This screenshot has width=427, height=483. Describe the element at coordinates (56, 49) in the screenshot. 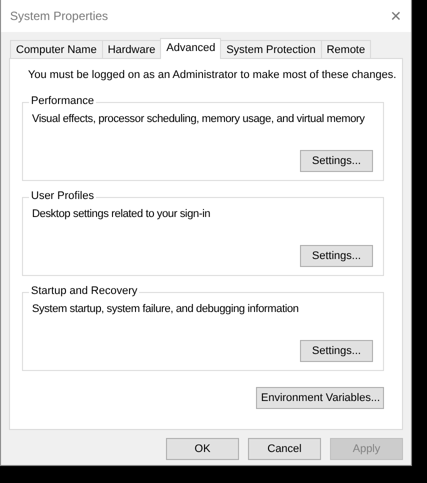

I see `tab: Computer Name` at that location.